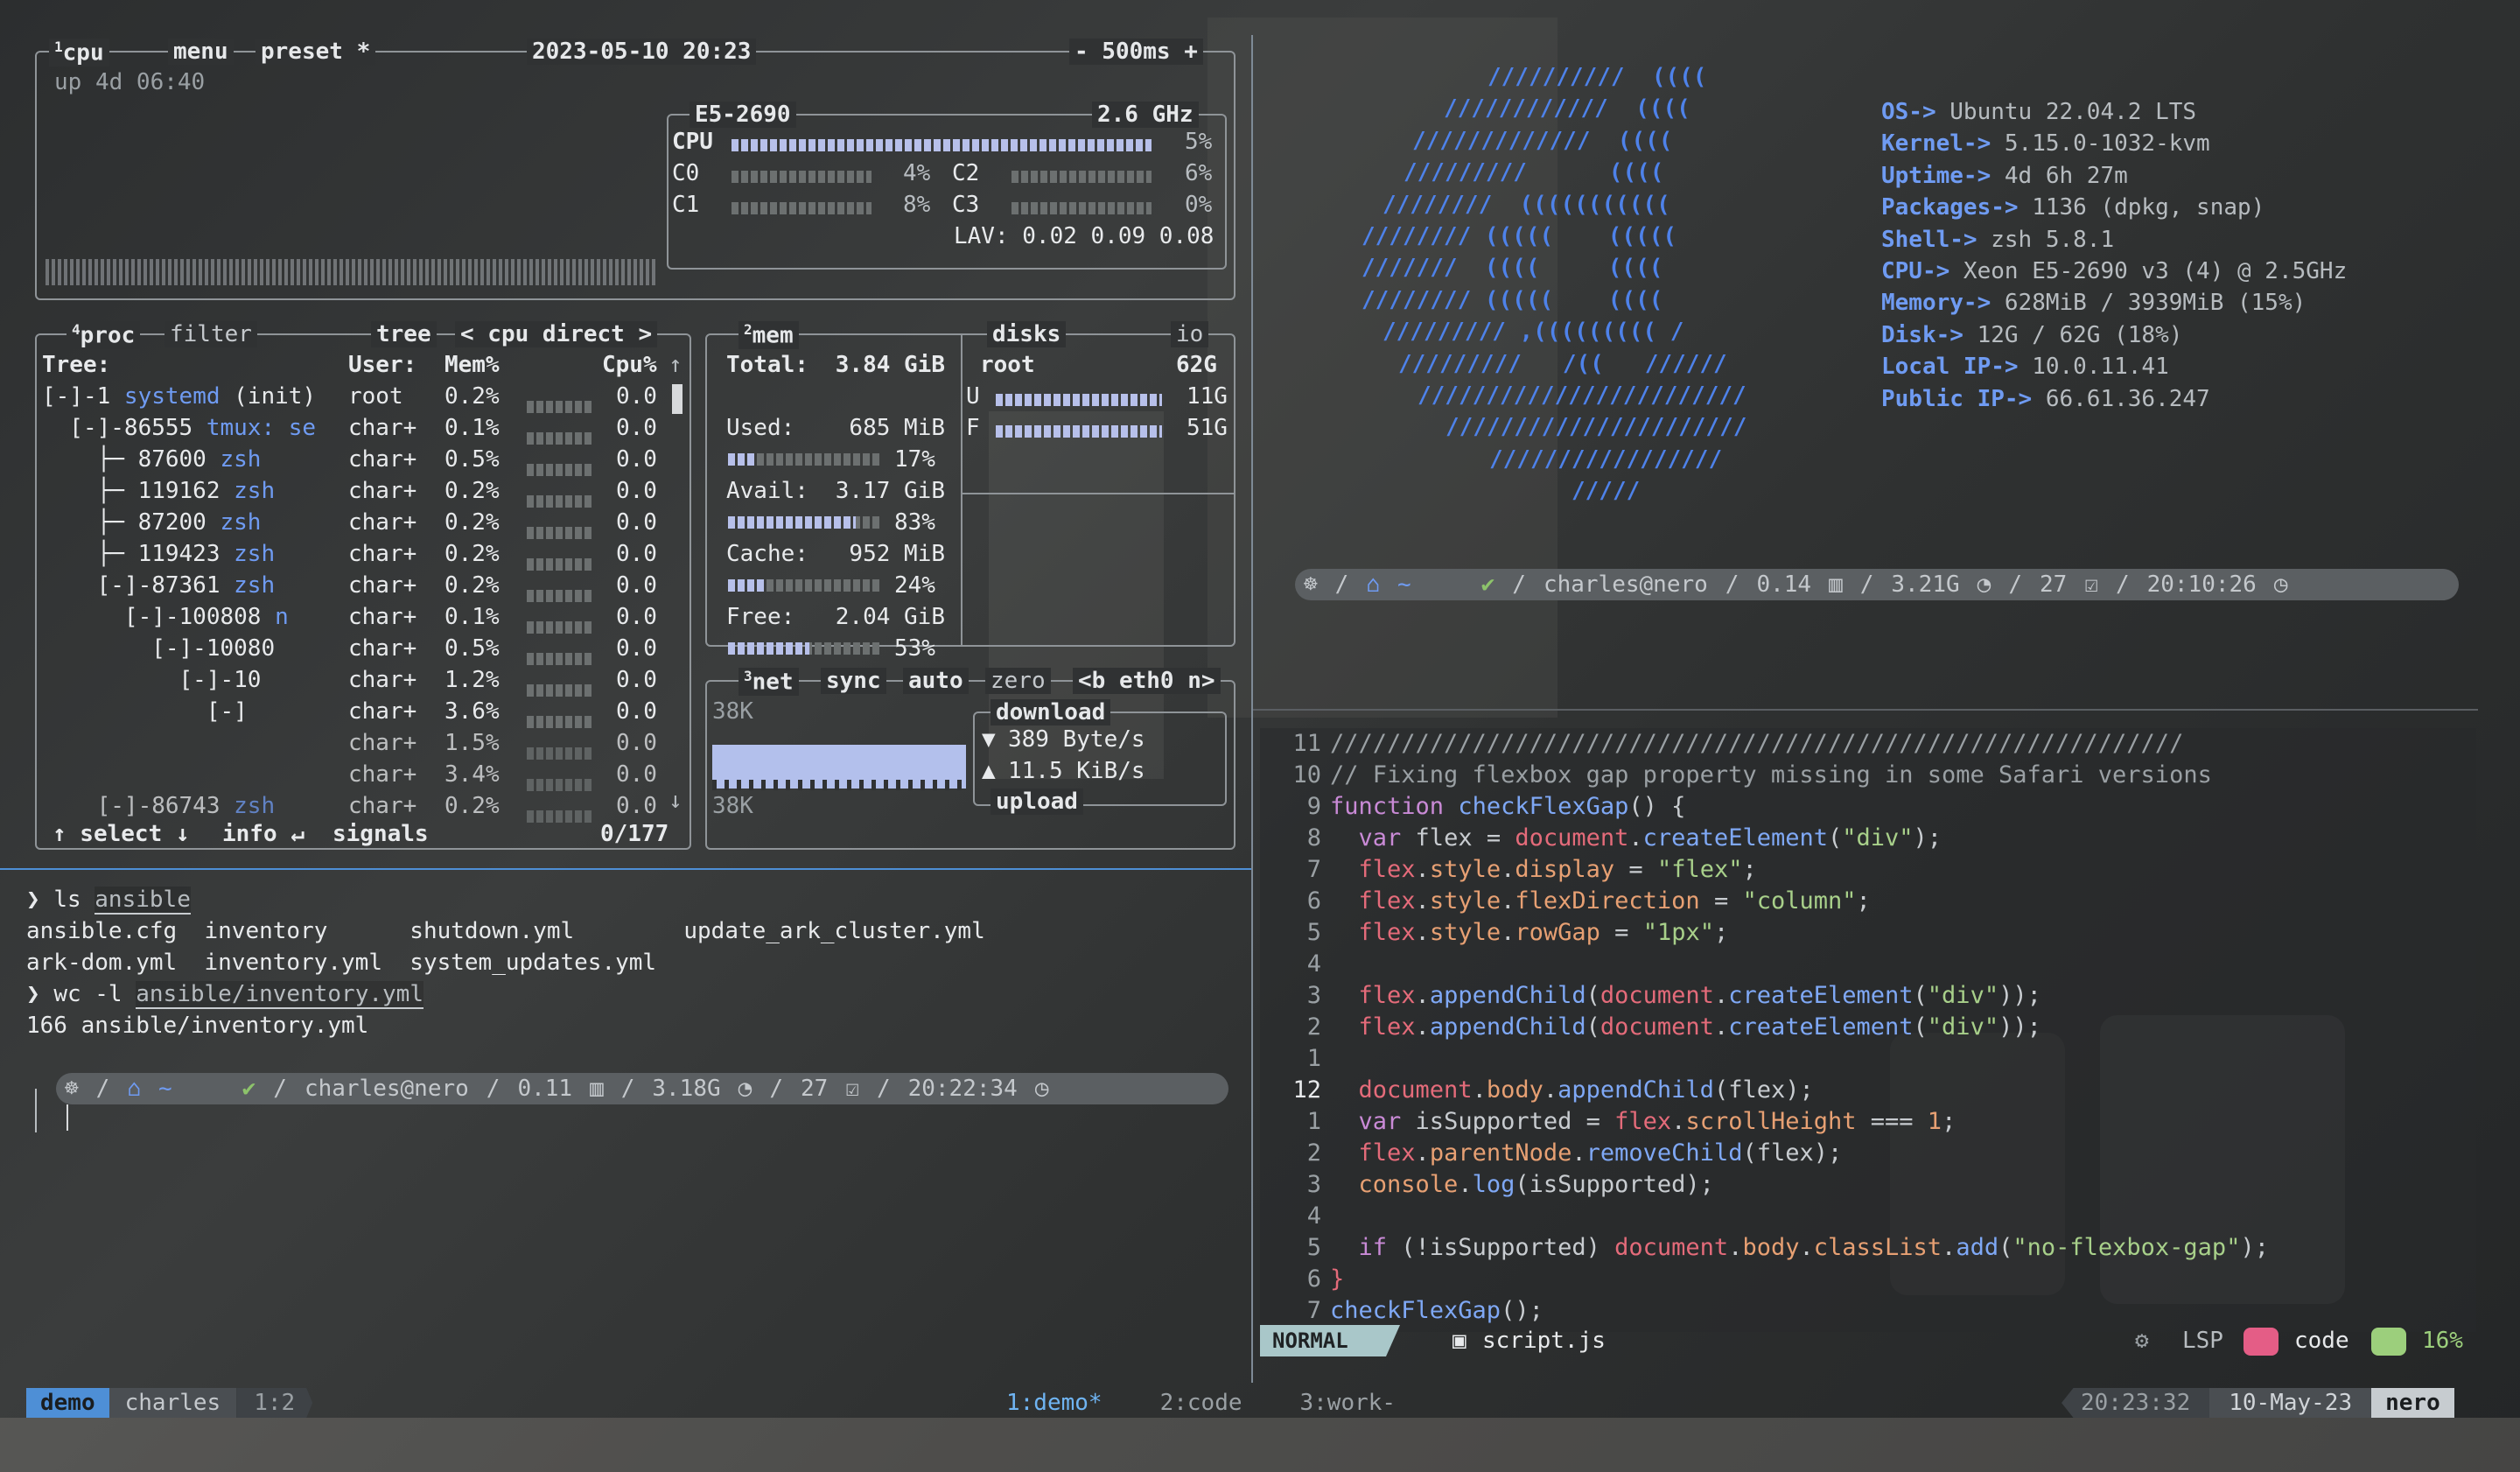  Describe the element at coordinates (1522, 1185) in the screenshot. I see `code-line: console.log(isSupported);` at that location.